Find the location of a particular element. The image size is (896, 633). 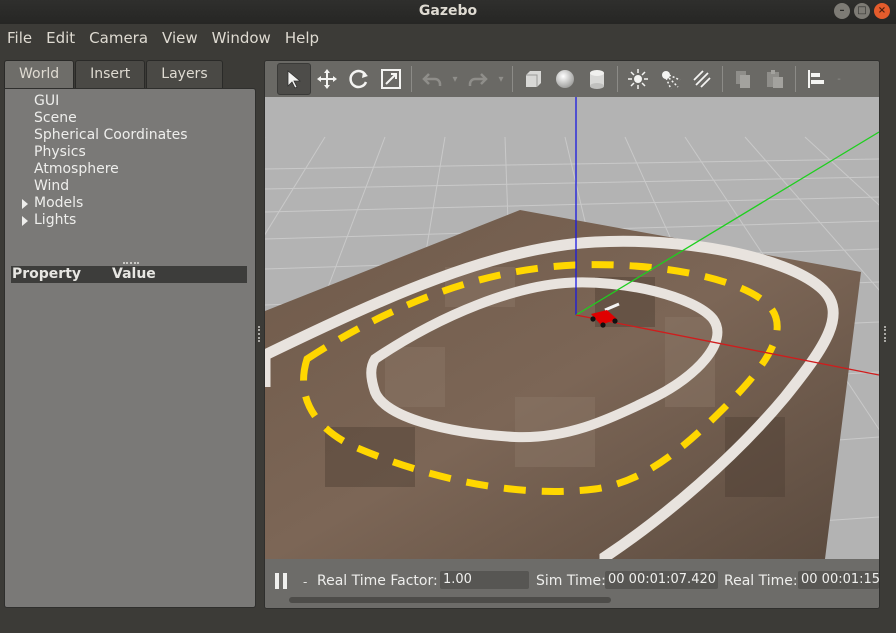

left-panel-tabs: World Insert Layers is located at coordinates (113, 74).